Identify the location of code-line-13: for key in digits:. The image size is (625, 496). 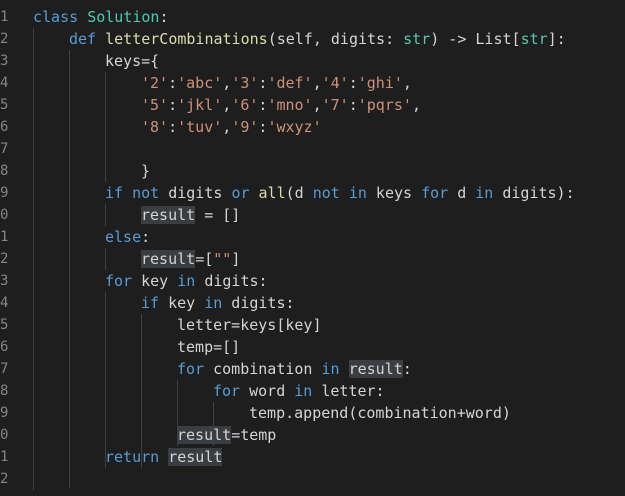
(186, 281).